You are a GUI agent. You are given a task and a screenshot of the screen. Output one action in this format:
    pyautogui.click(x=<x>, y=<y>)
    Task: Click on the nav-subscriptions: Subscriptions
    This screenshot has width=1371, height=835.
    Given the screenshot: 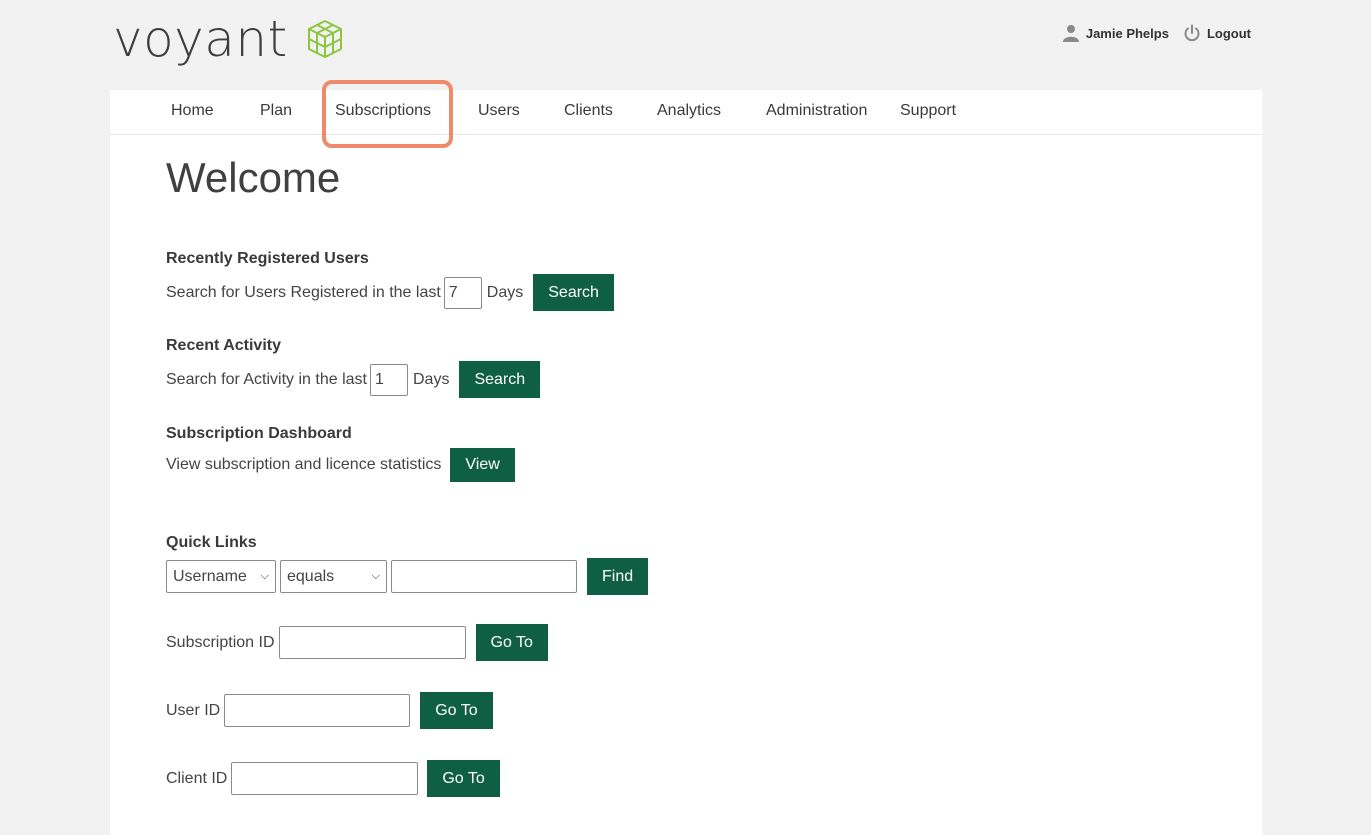 What is the action you would take?
    pyautogui.click(x=383, y=111)
    